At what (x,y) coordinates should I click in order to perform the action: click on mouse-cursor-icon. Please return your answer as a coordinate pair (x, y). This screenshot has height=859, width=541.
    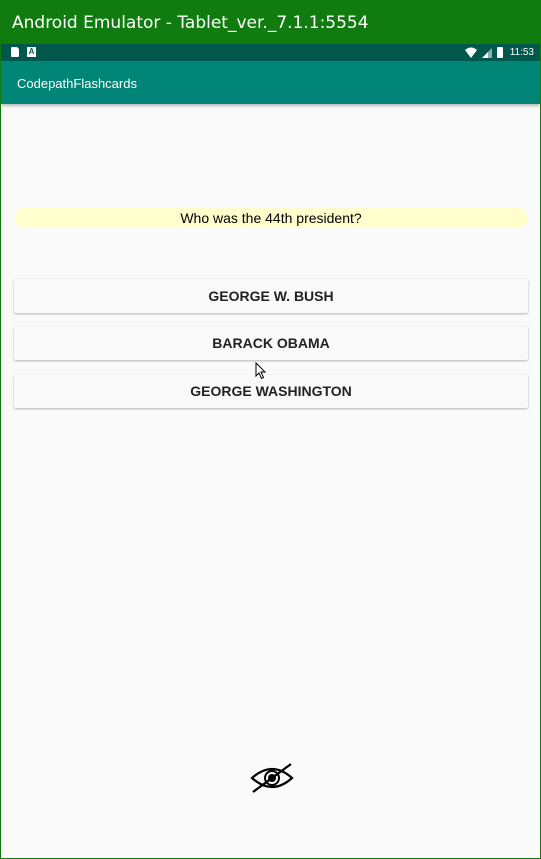
    Looking at the image, I should click on (261, 371).